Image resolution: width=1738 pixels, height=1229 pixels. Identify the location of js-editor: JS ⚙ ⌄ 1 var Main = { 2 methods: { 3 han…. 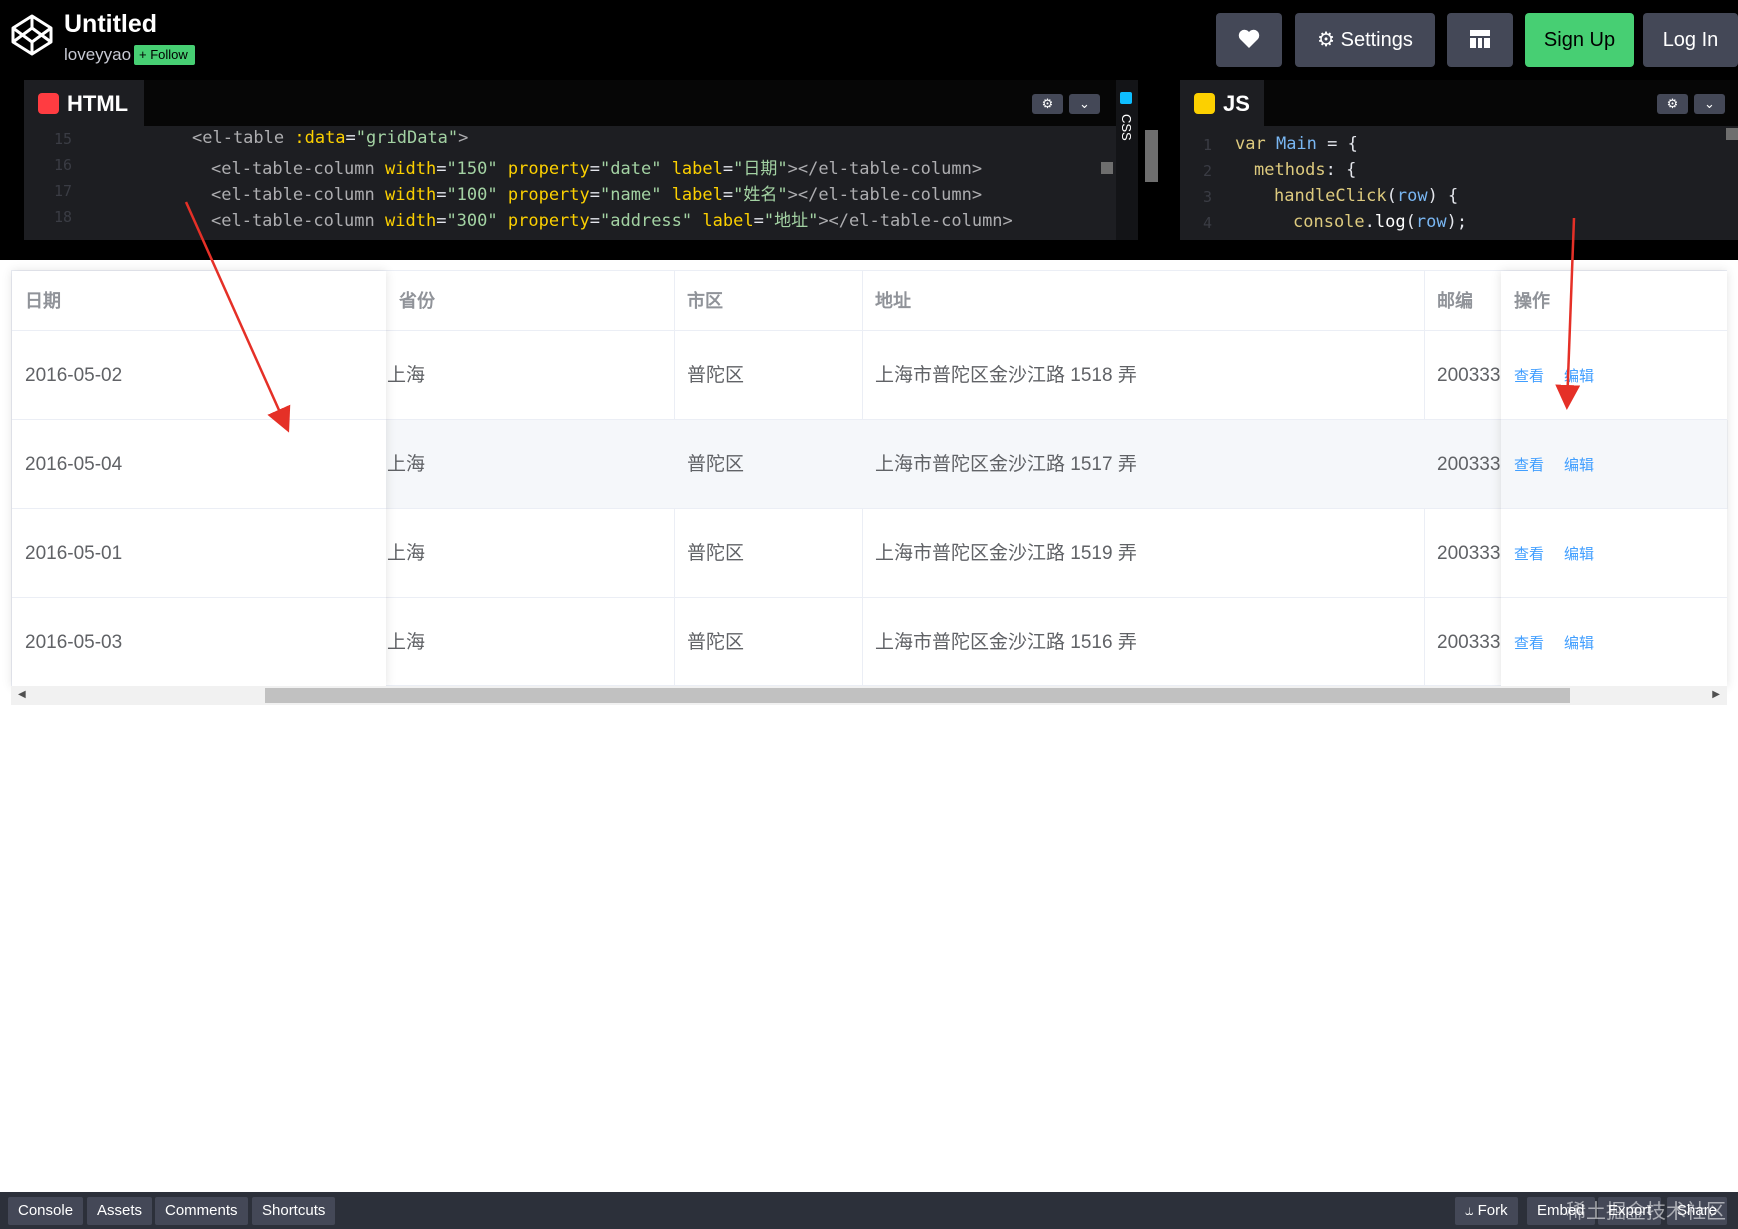
(1459, 160).